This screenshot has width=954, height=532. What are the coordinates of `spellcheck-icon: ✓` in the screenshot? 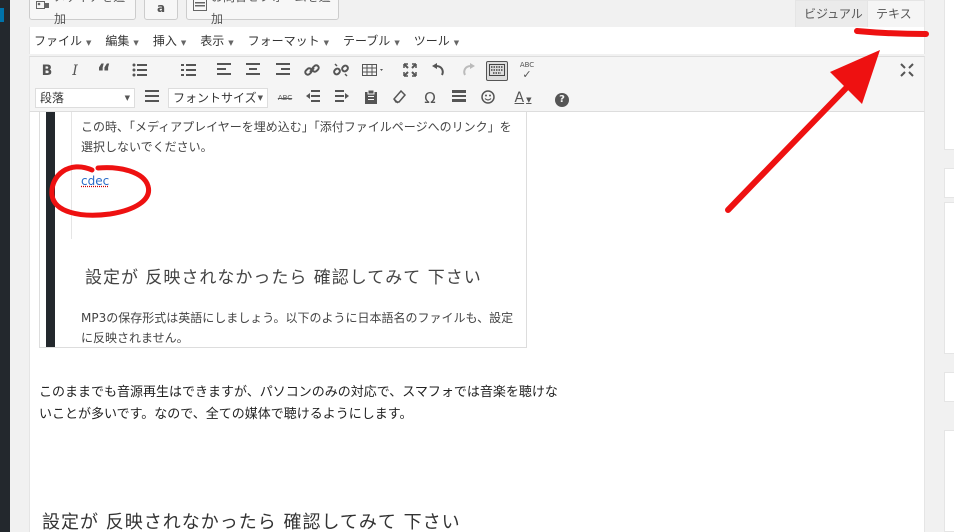 It's located at (527, 74).